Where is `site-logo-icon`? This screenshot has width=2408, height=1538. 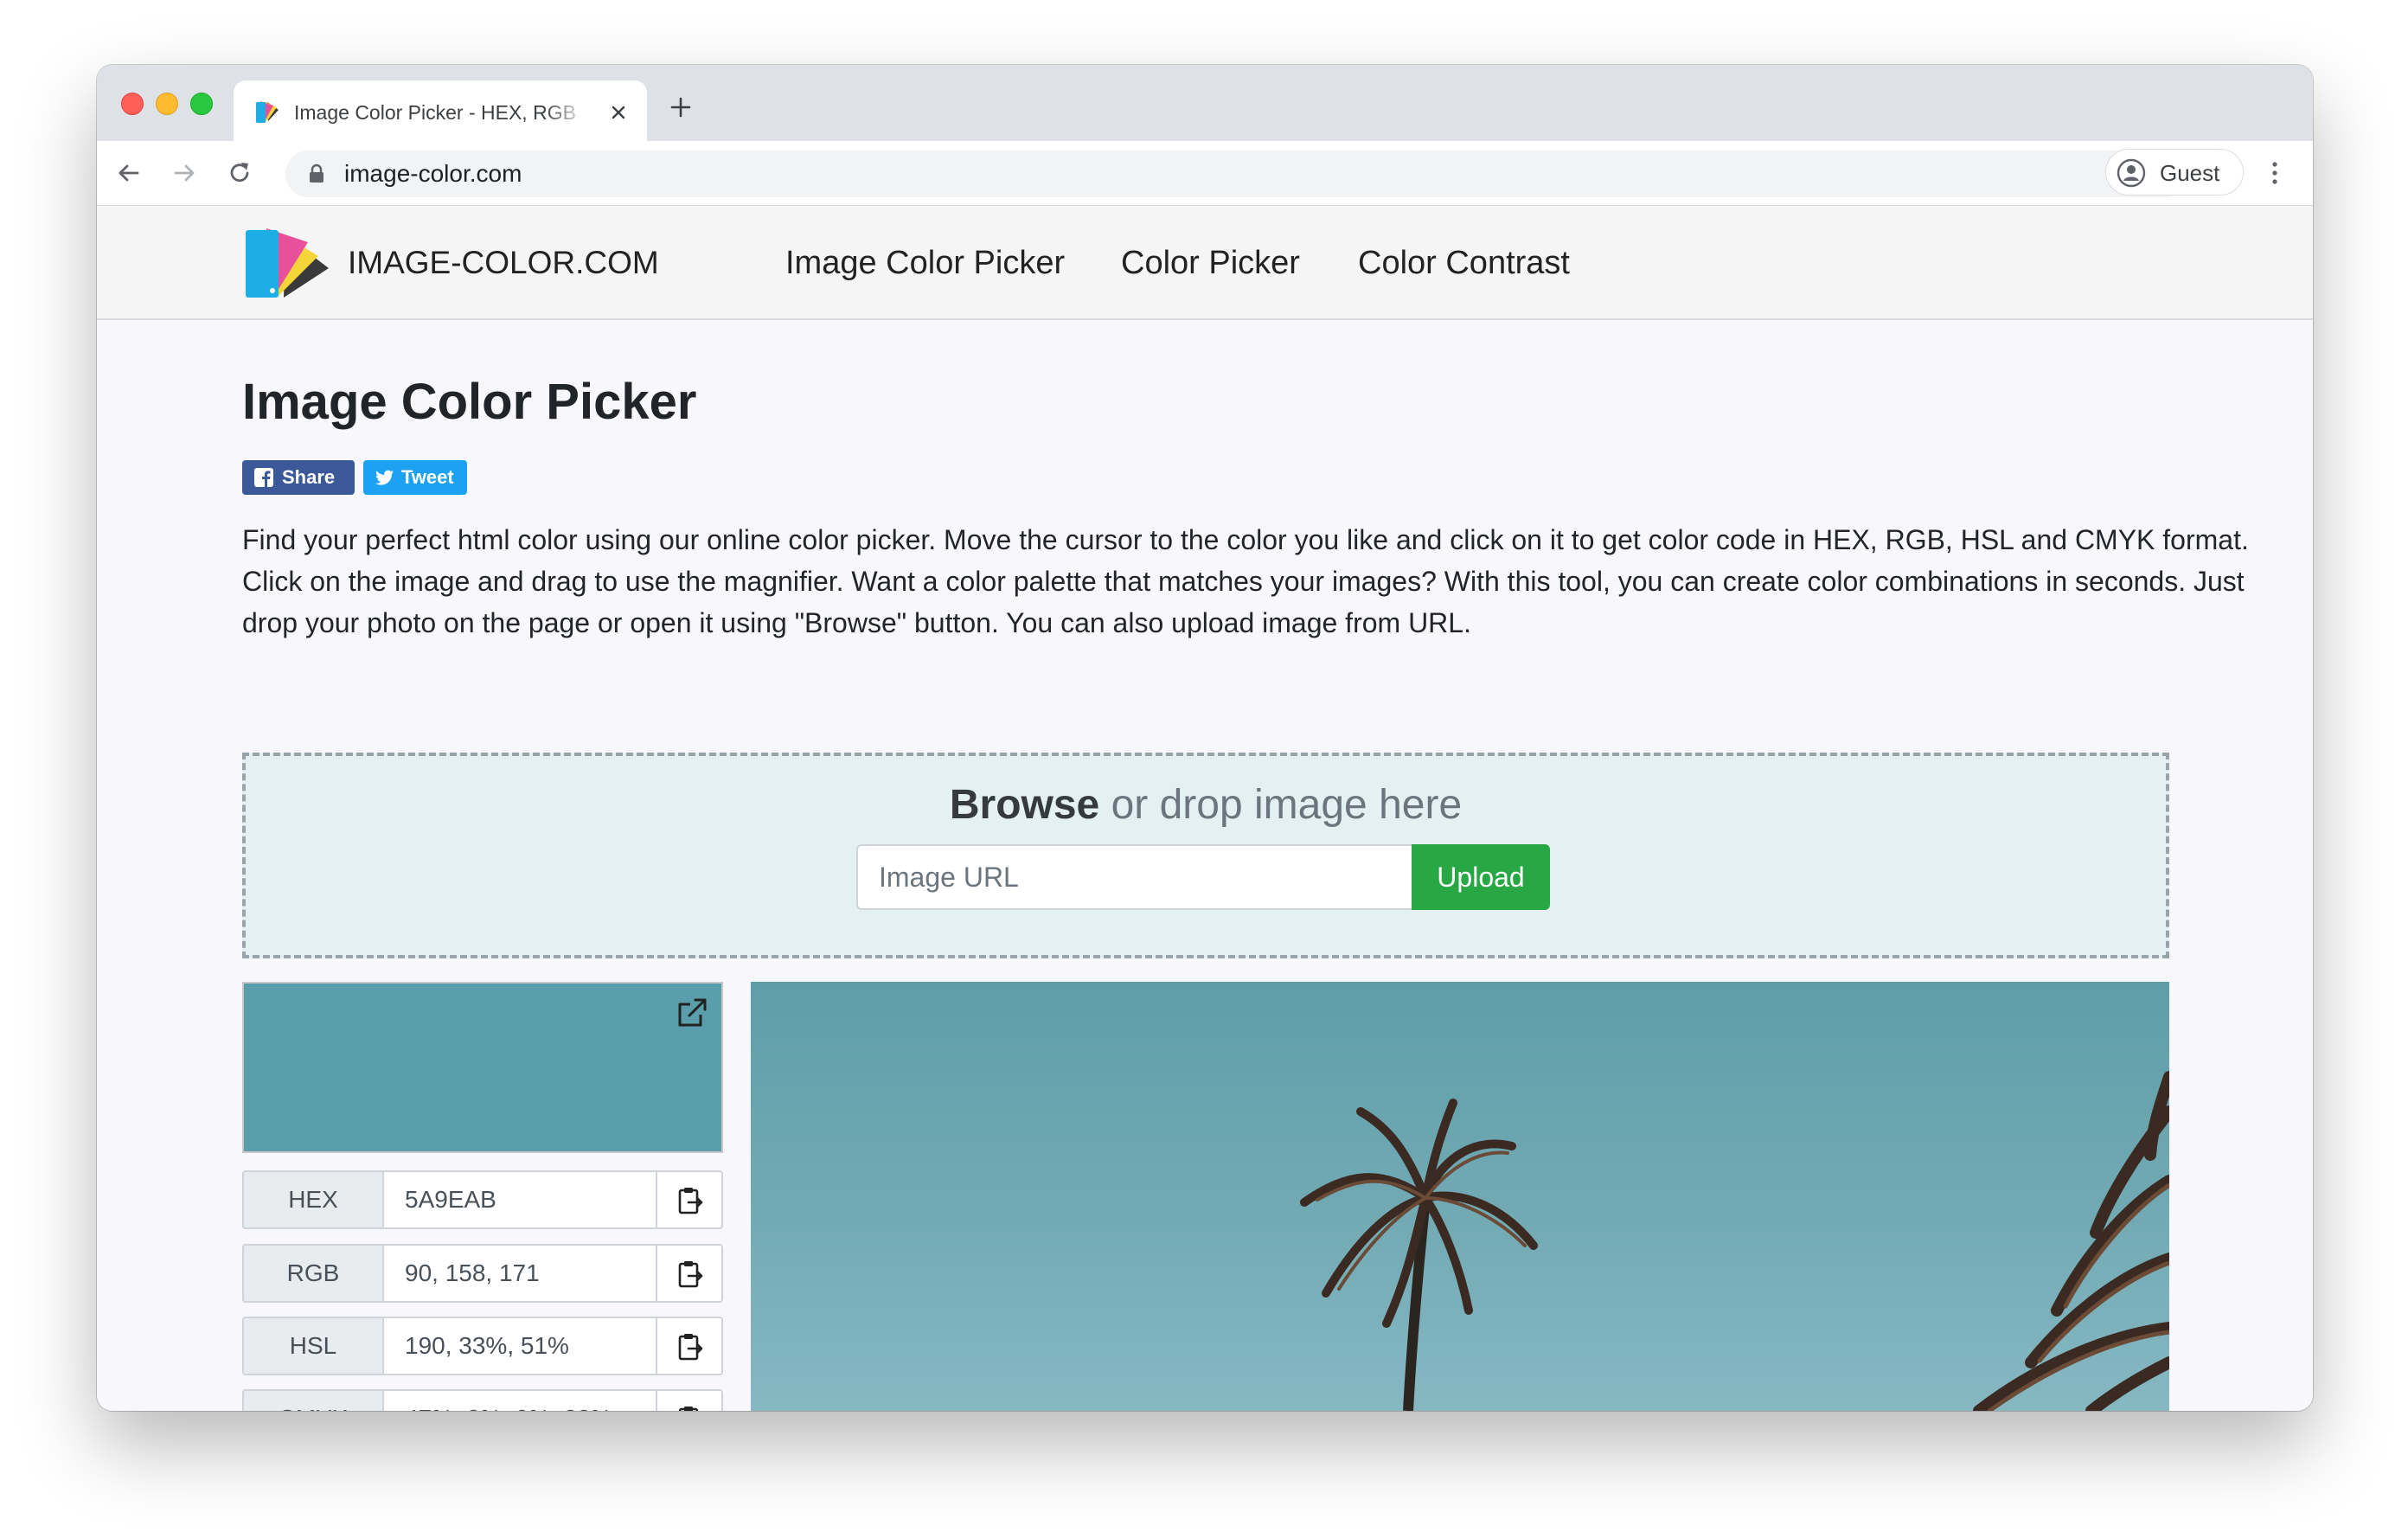 site-logo-icon is located at coordinates (287, 262).